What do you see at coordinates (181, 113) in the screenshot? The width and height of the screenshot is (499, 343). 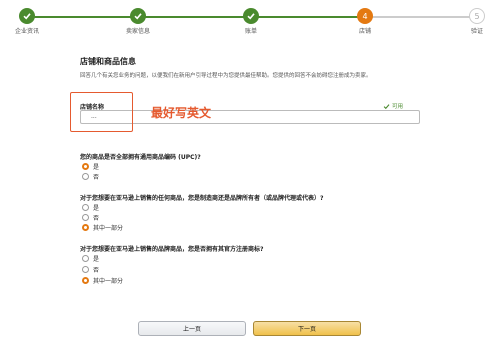 I see `annotation-text: 最好写英文` at bounding box center [181, 113].